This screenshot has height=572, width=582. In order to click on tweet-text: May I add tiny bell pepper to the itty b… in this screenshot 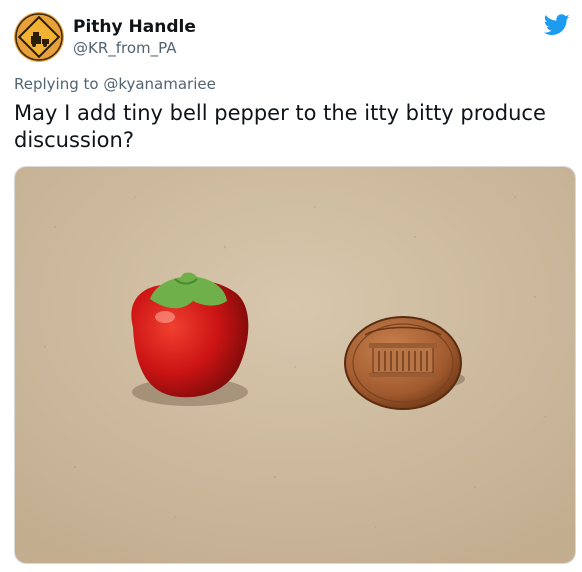, I will do `click(280, 126)`.